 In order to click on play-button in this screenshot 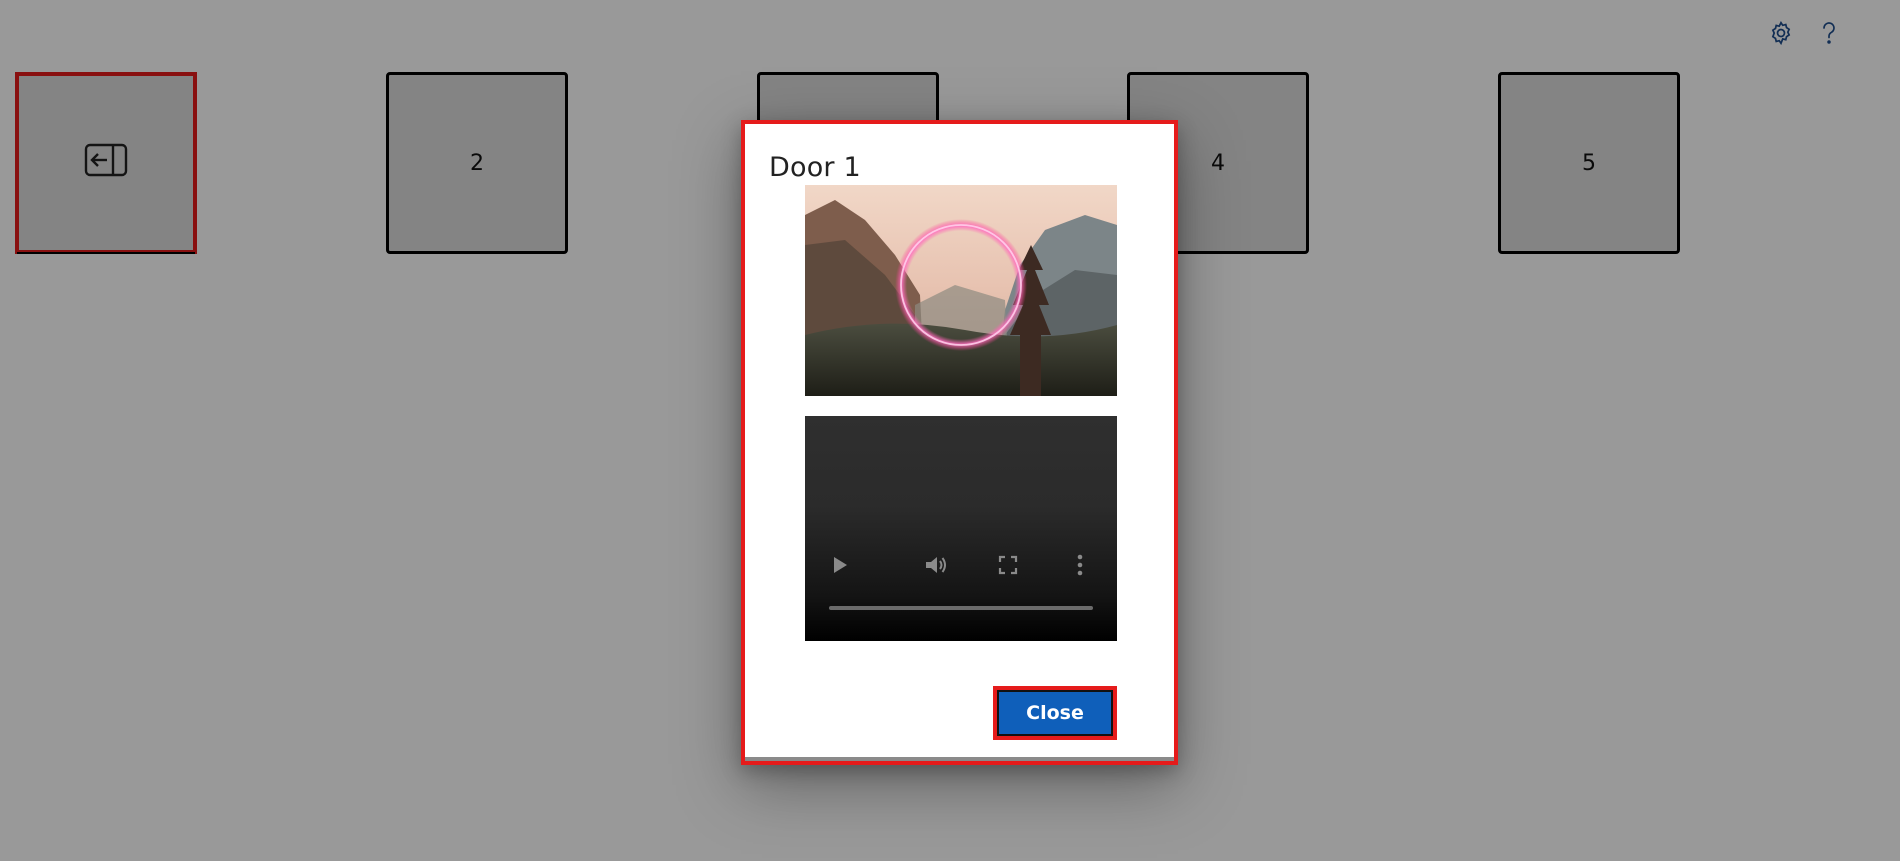, I will do `click(840, 567)`.